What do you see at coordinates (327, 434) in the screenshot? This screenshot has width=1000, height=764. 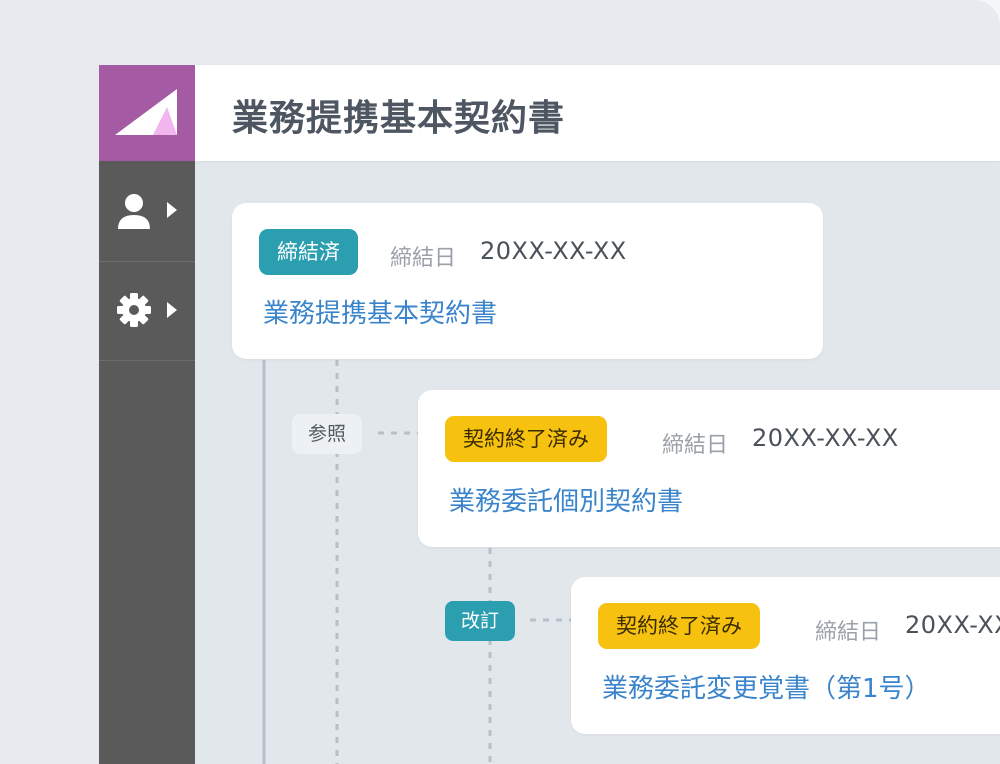 I see `relation-badge-reference: 参照` at bounding box center [327, 434].